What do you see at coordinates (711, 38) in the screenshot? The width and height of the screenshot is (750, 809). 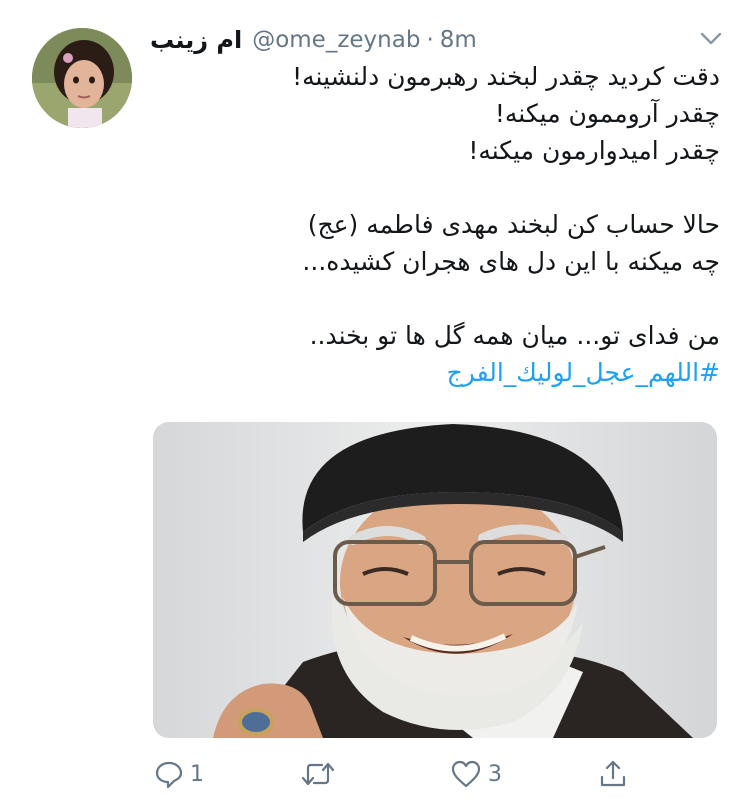 I see `chevron-down-icon` at bounding box center [711, 38].